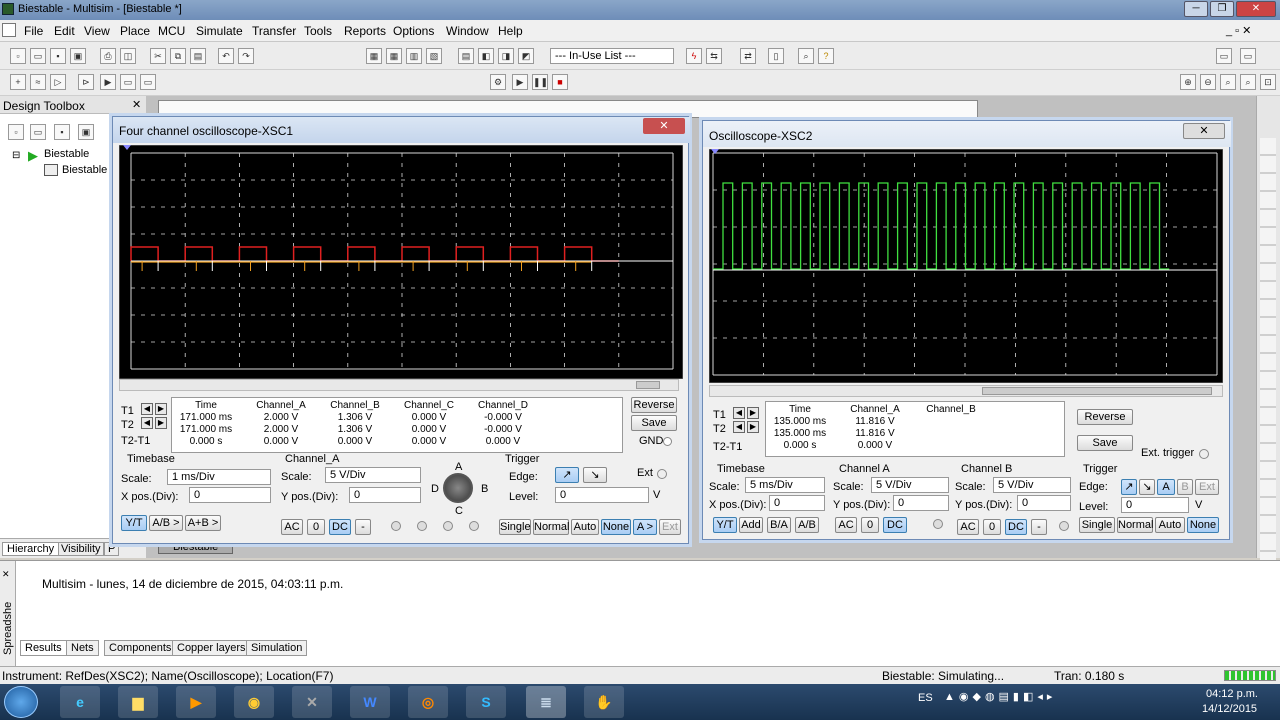 This screenshot has width=1280, height=720. Describe the element at coordinates (97, 31) in the screenshot. I see `menu-view: View` at that location.